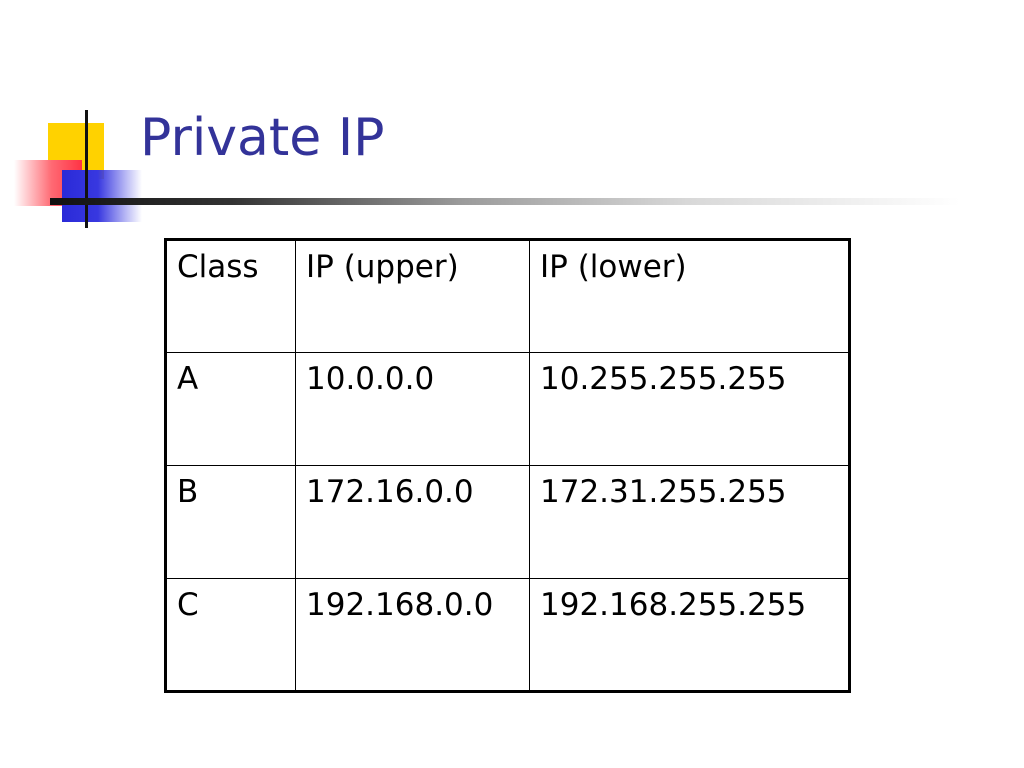  I want to click on table-row: A 10.0.0.0 10.255.255.255, so click(507, 409).